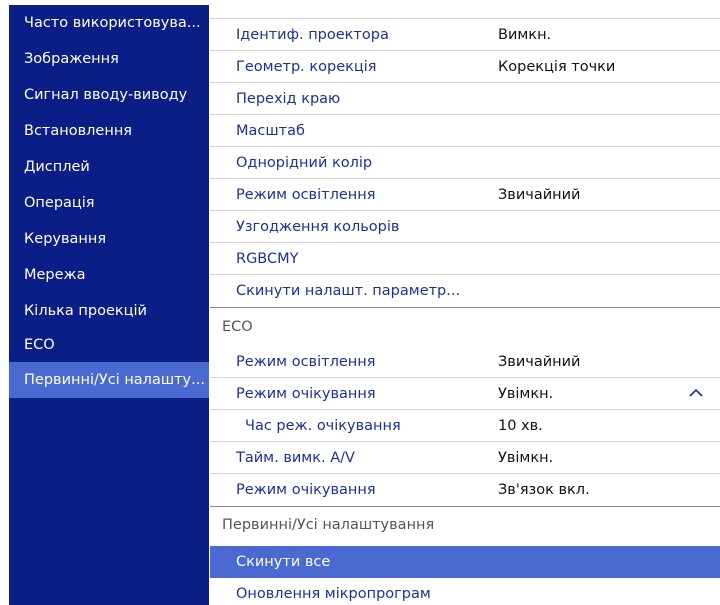 This screenshot has width=720, height=605. I want to click on settings-row-firmware-update: Оновлення мікропрограм, so click(465, 591).